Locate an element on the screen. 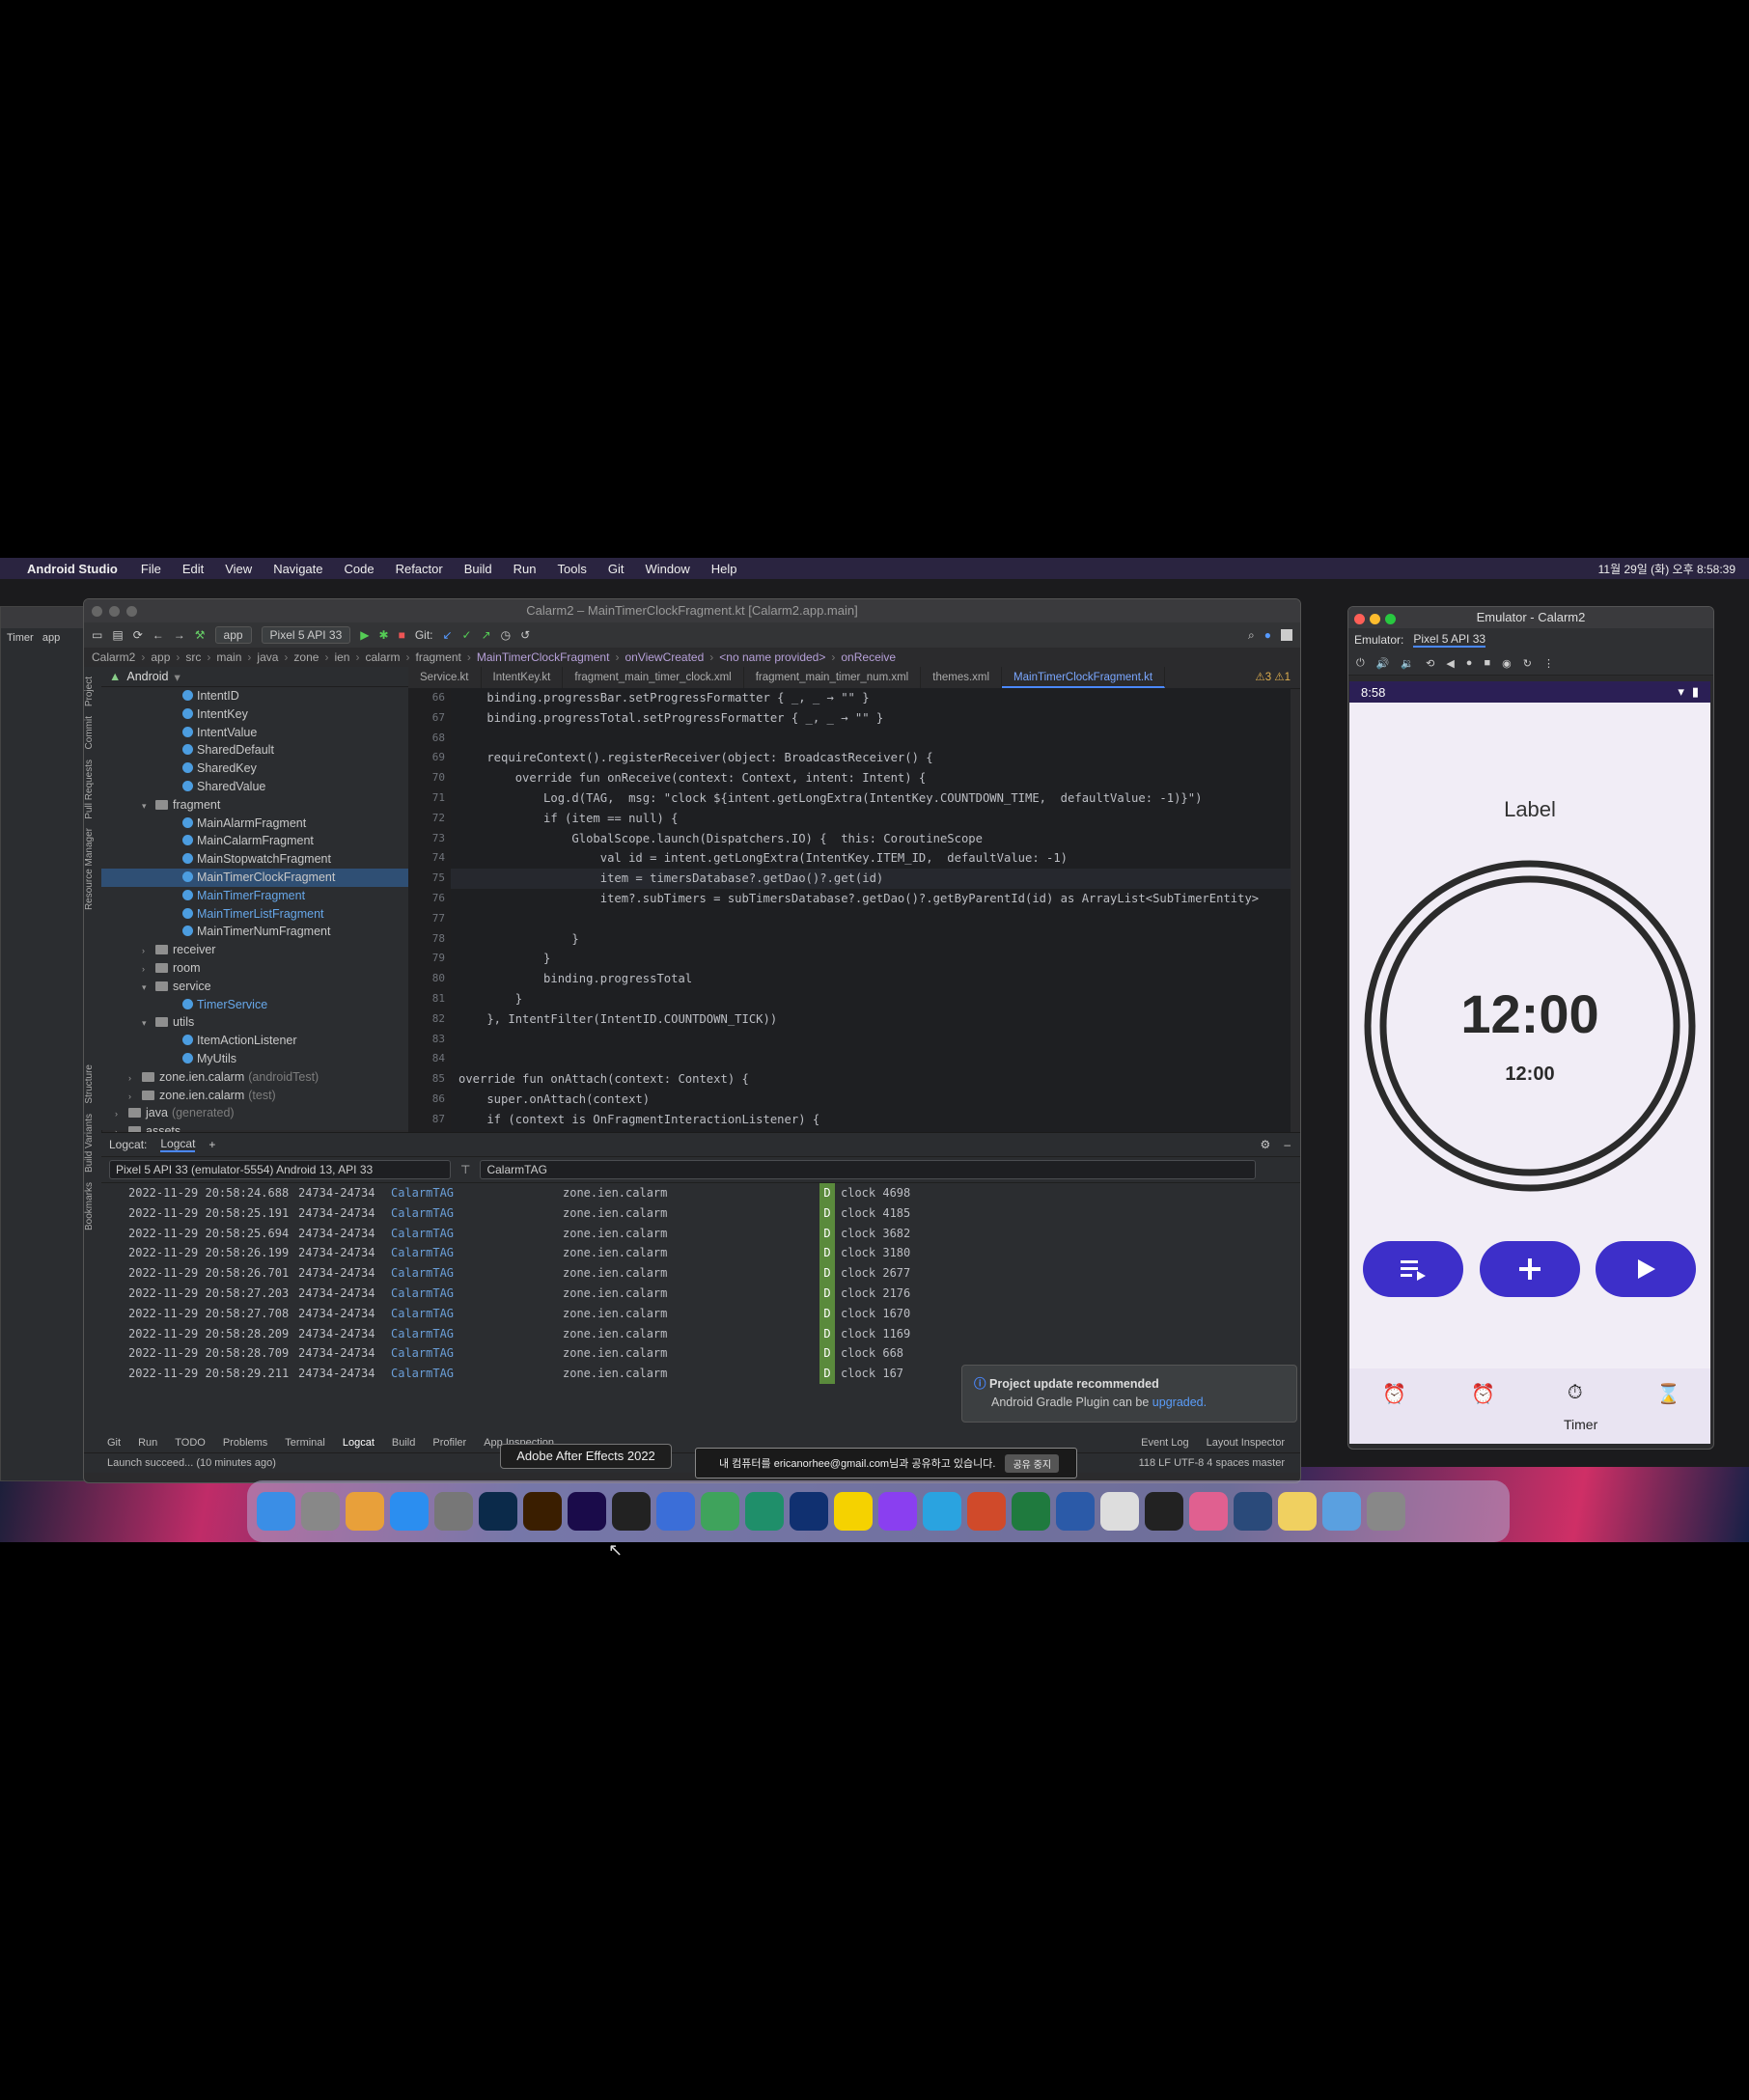 The width and height of the screenshot is (1749, 2100). save-icon: ▤ is located at coordinates (117, 635).